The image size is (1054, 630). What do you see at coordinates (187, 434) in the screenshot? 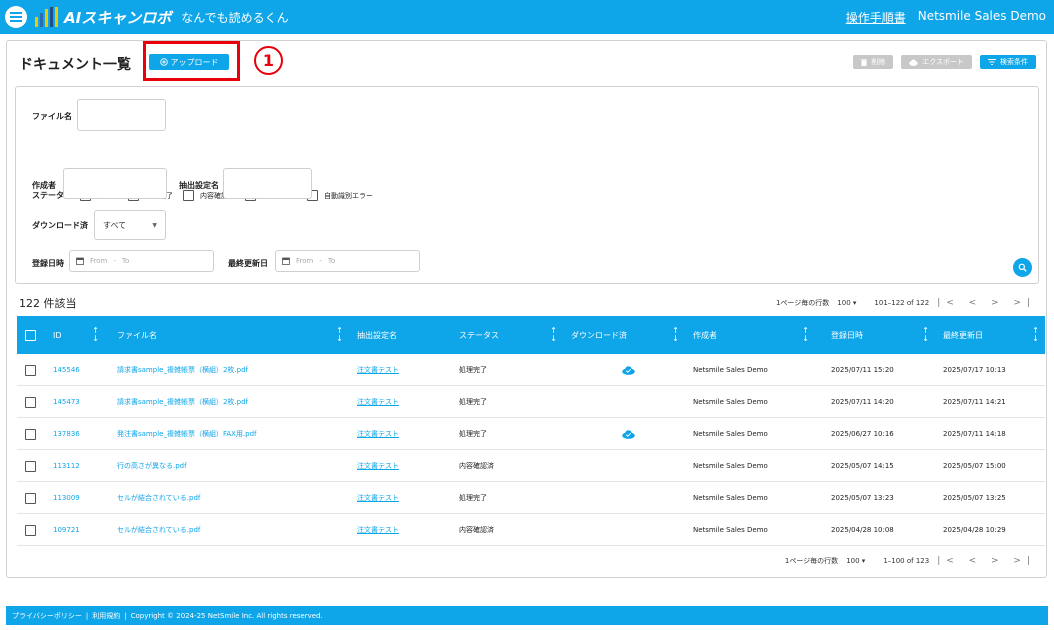
I see `row-file-link: 発注書sample_複雑帳票（横組）FAX用.pdf` at bounding box center [187, 434].